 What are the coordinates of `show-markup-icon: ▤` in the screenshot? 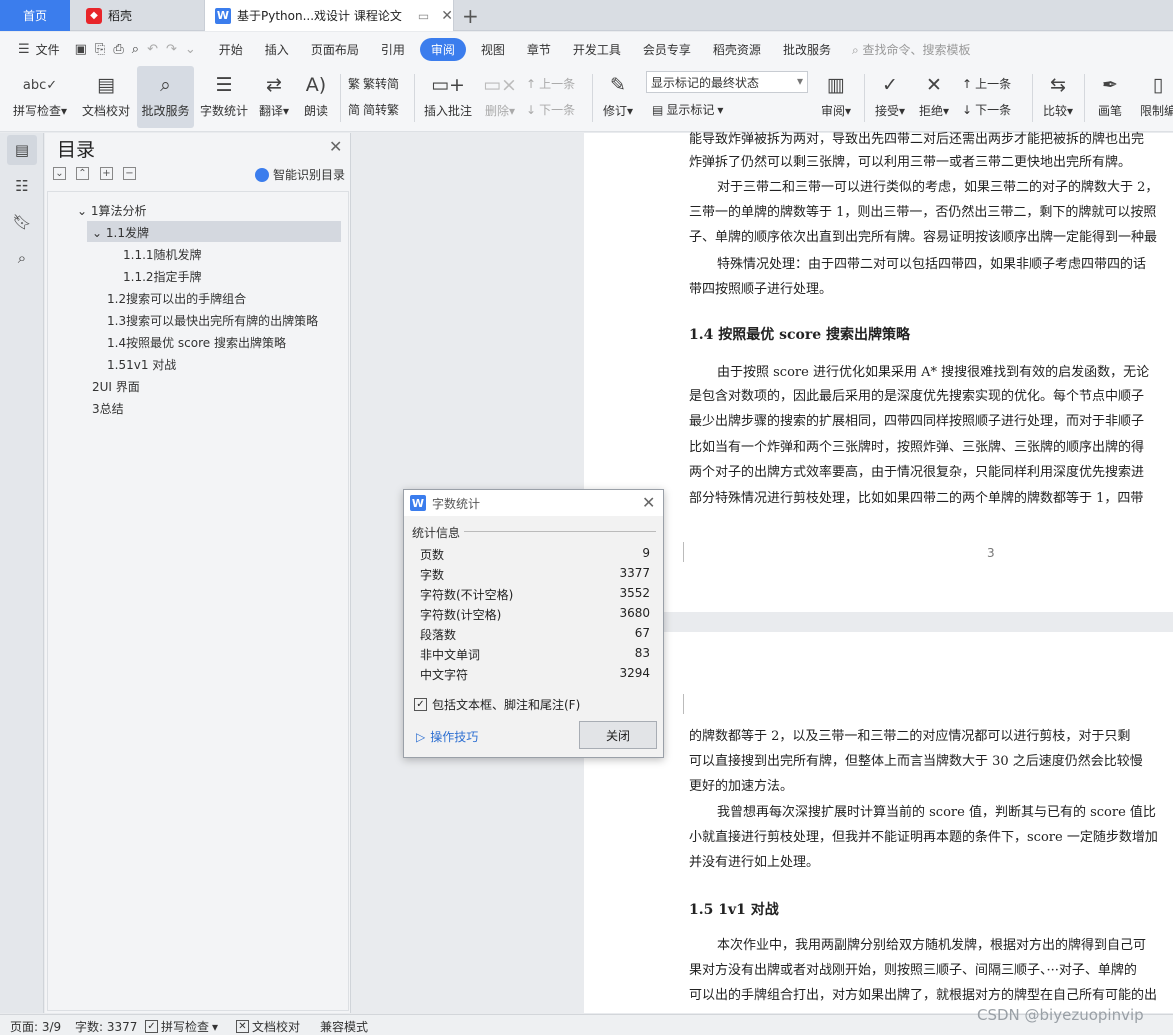 It's located at (658, 109).